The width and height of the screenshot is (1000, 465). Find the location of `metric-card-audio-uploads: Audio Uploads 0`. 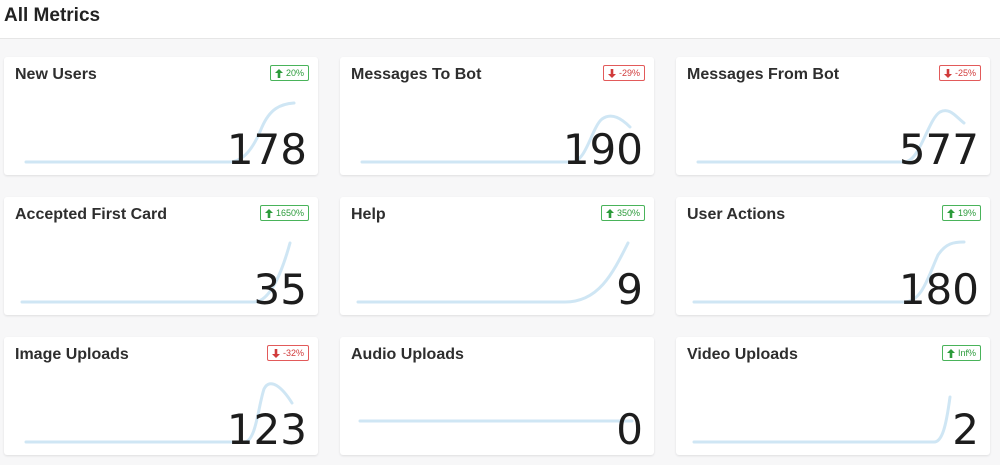

metric-card-audio-uploads: Audio Uploads 0 is located at coordinates (497, 396).